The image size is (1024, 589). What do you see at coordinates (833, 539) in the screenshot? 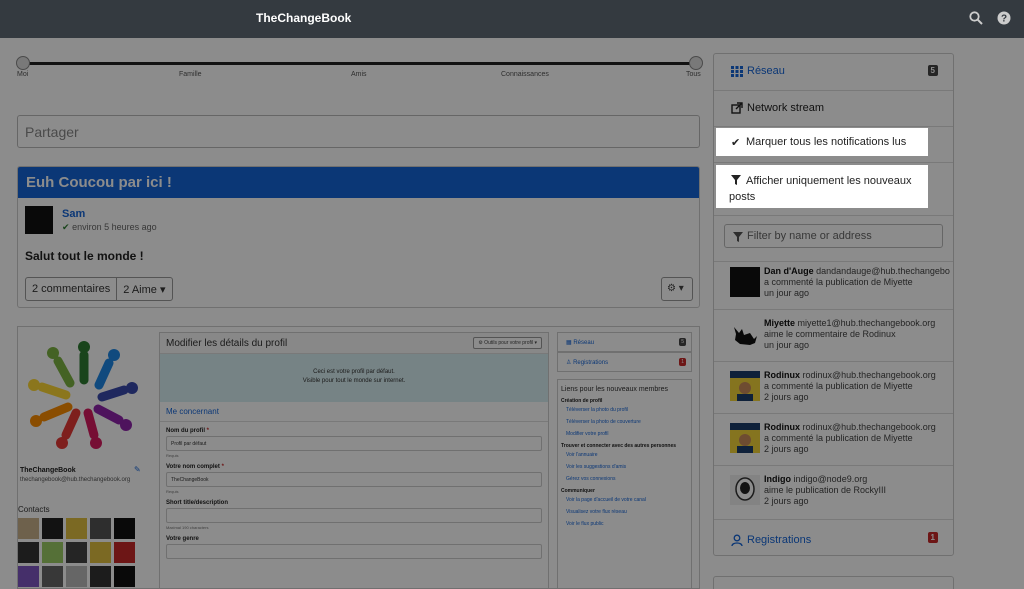
I see `sidebar-item-registrations: Registrations 1` at bounding box center [833, 539].